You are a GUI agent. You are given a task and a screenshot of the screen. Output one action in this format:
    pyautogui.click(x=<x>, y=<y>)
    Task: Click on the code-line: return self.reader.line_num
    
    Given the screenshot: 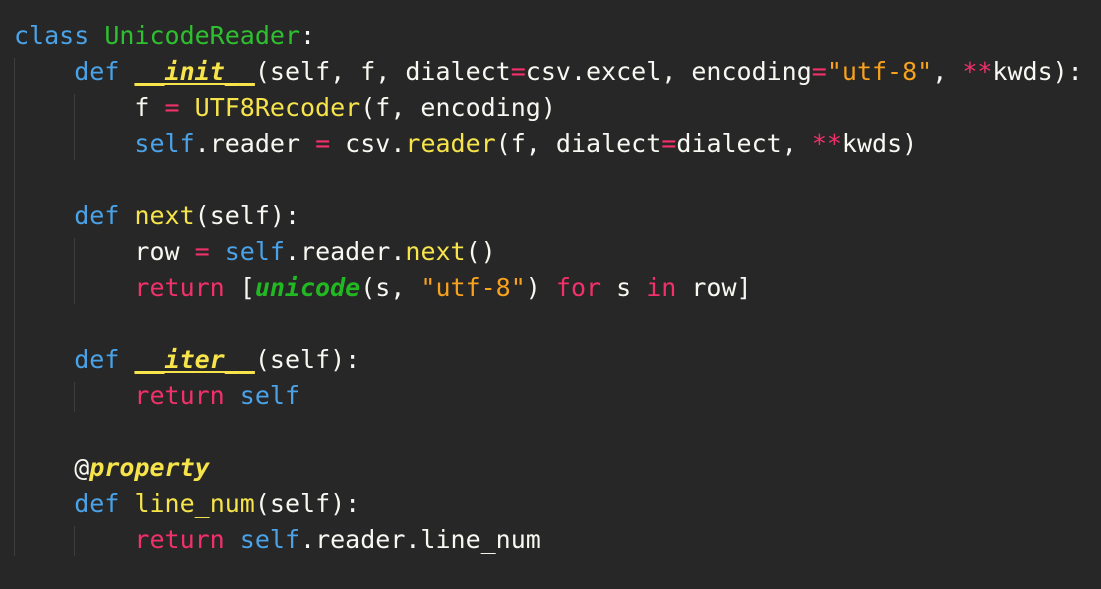 What is the action you would take?
    pyautogui.click(x=277, y=540)
    